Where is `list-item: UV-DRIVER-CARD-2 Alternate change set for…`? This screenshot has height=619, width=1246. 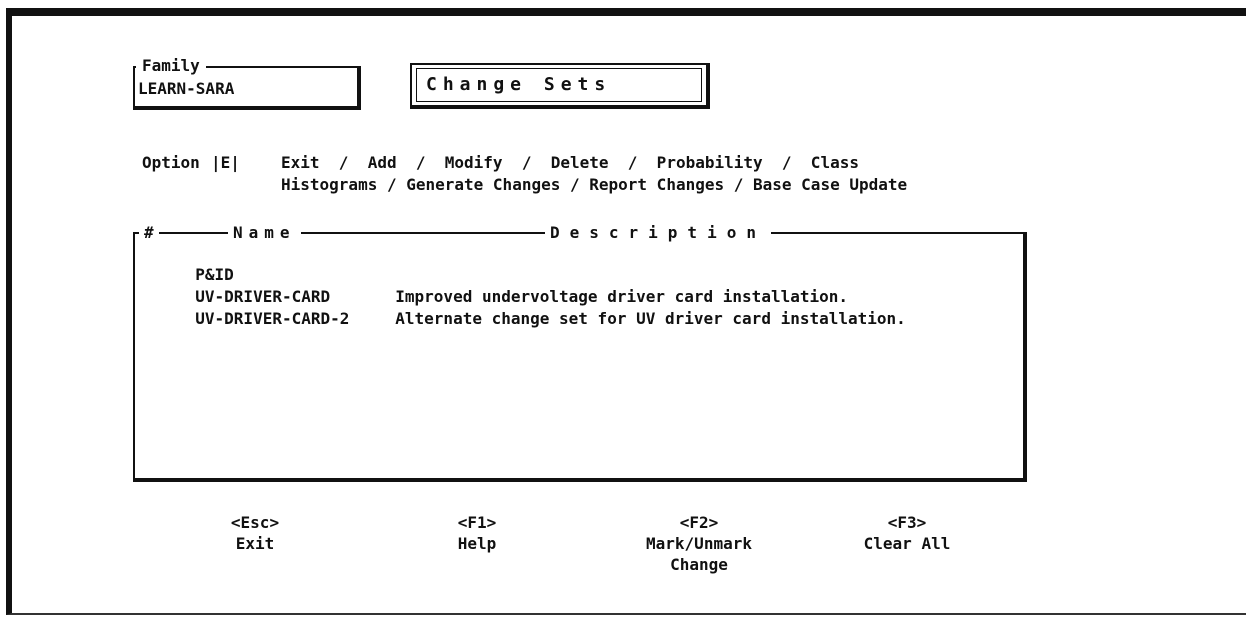 list-item: UV-DRIVER-CARD-2 Alternate change set for… is located at coordinates (541, 310).